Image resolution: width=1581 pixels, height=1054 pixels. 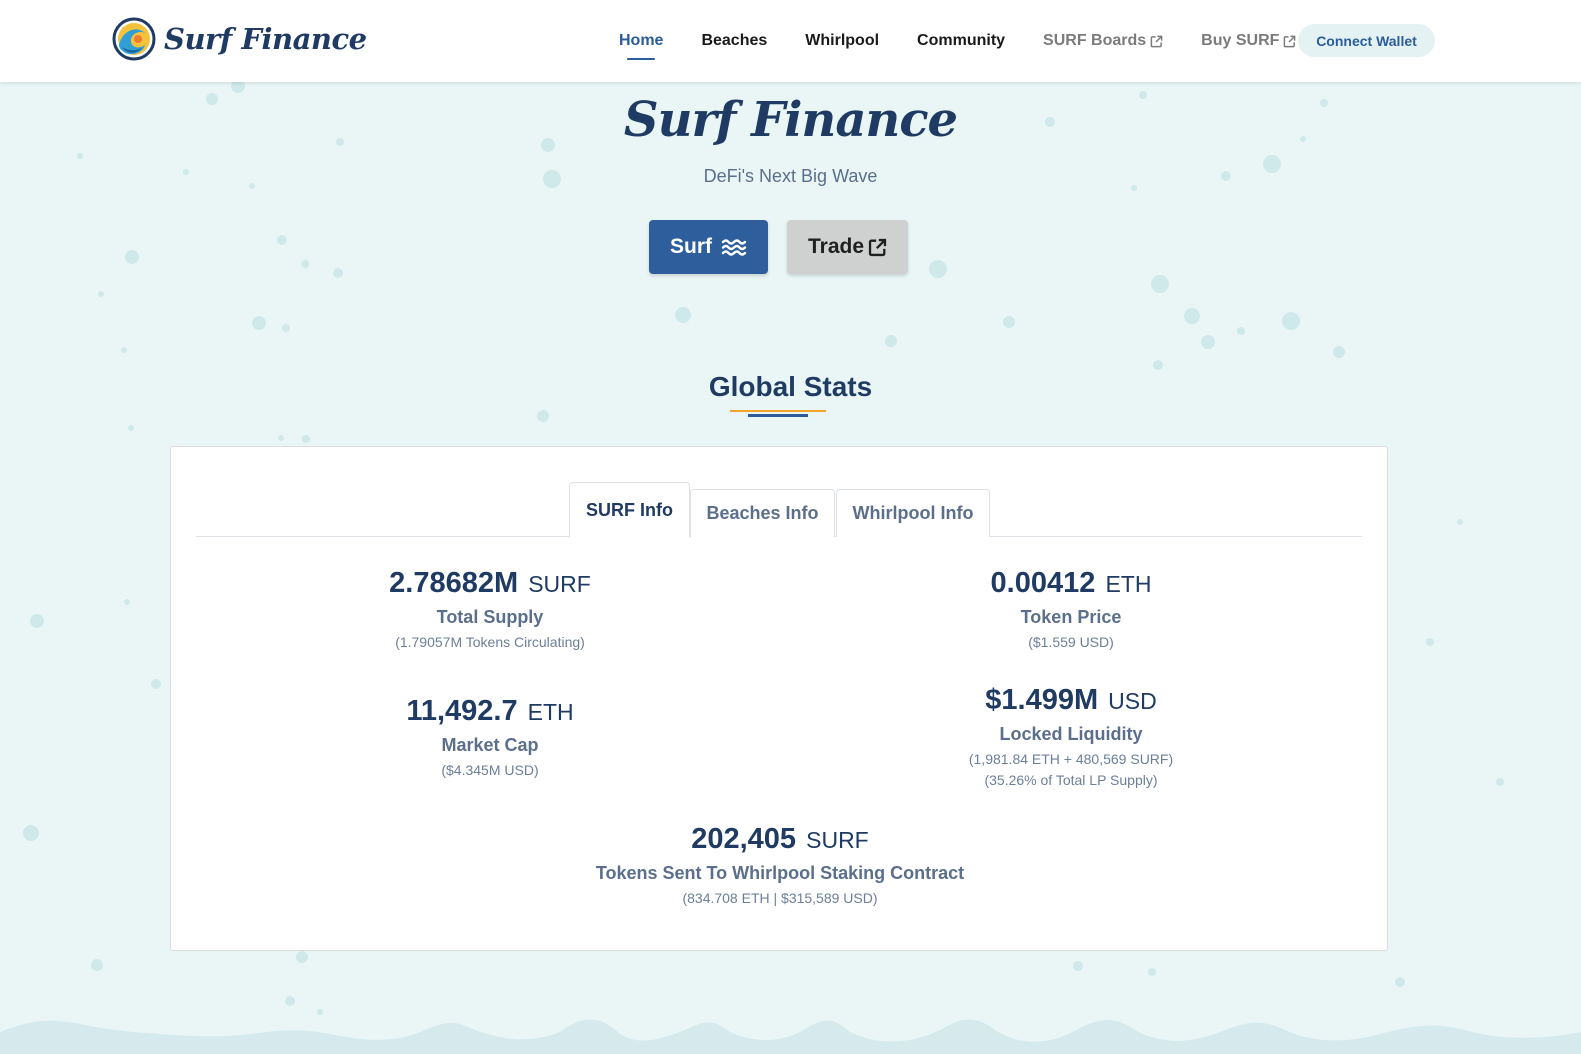 I want to click on nav-whirlpool: Whirlpool, so click(x=842, y=41).